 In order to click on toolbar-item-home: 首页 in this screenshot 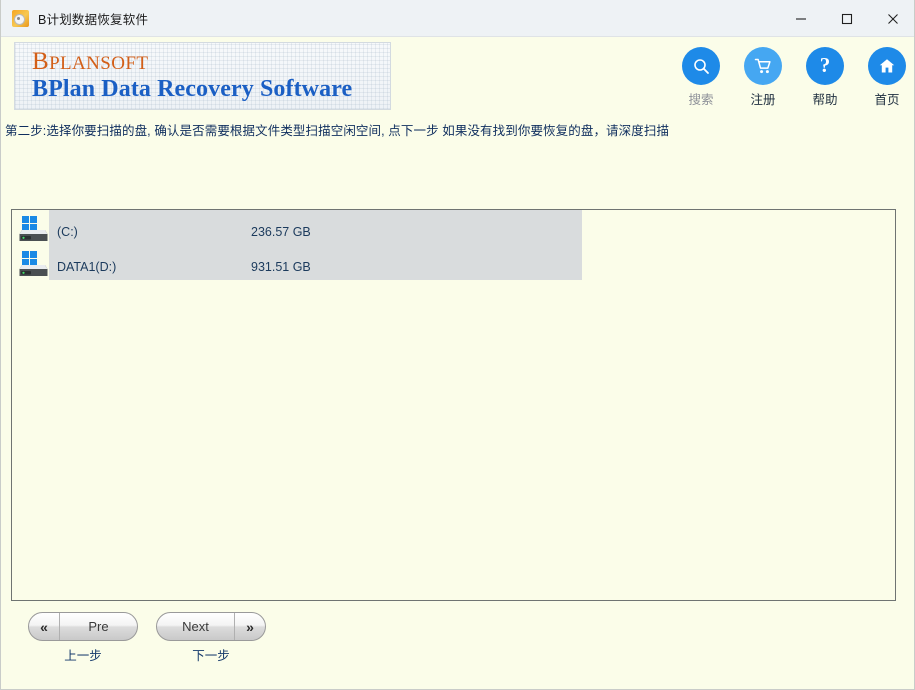, I will do `click(887, 77)`.